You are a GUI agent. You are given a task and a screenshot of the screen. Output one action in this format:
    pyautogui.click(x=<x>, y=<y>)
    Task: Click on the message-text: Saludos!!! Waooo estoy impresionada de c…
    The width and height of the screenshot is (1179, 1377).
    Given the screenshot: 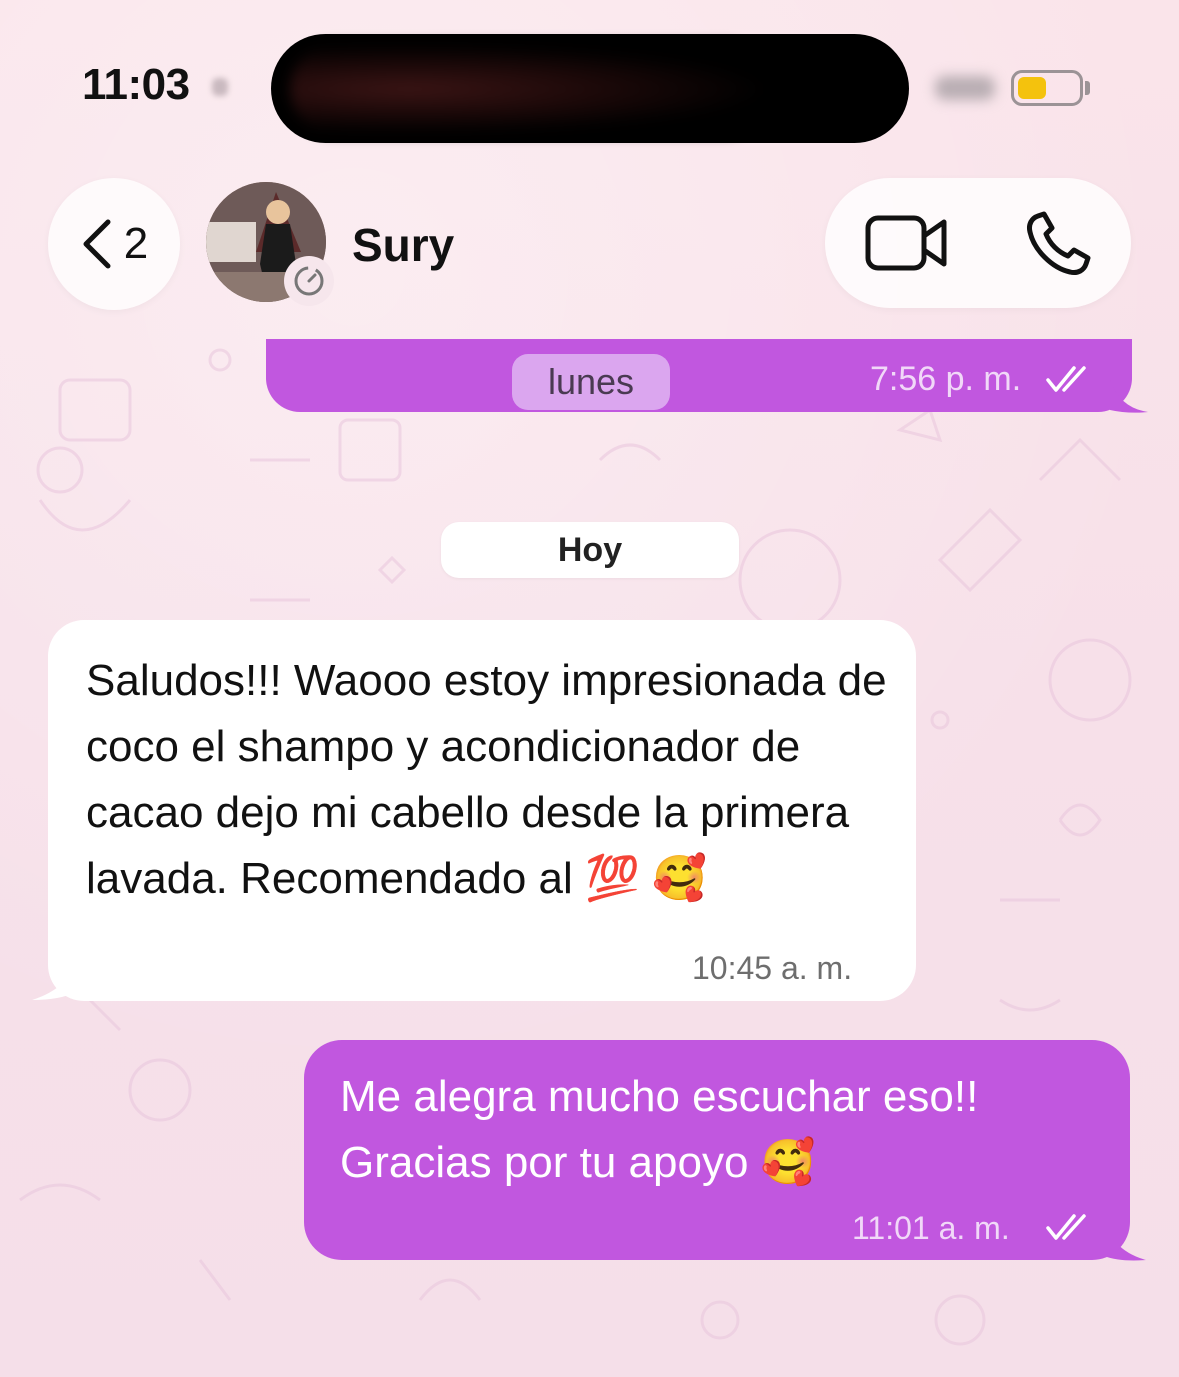 What is the action you would take?
    pyautogui.click(x=486, y=779)
    